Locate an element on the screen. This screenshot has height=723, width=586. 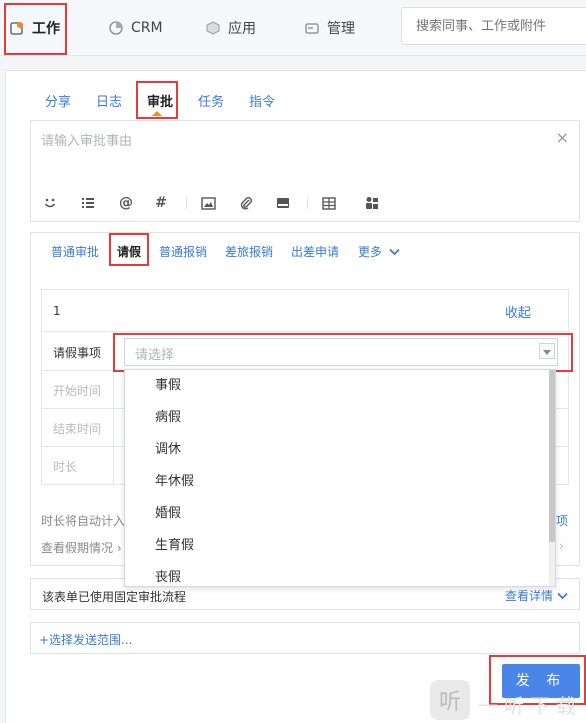
reason-editor: × is located at coordinates (305, 171).